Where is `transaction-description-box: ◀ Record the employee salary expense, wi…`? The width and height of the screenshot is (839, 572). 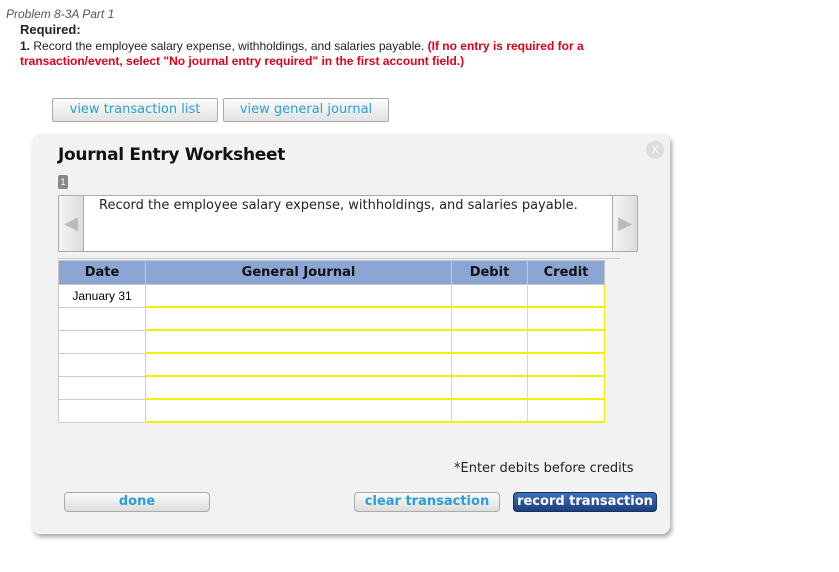
transaction-description-box: ◀ Record the employee salary expense, wi… is located at coordinates (348, 223).